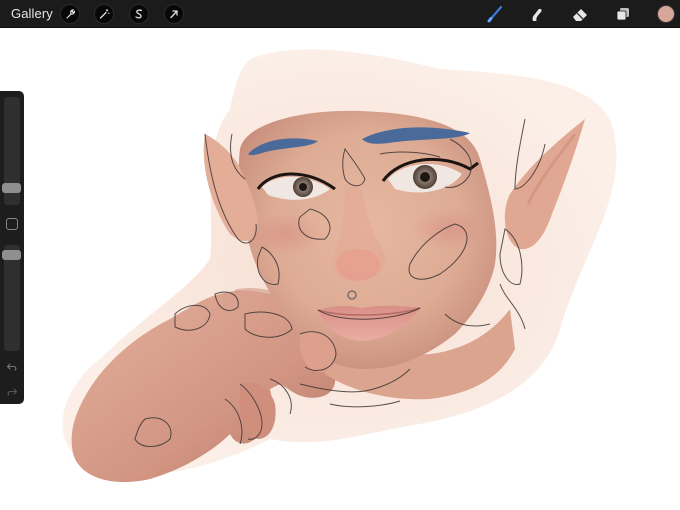 This screenshot has height=510, width=680. What do you see at coordinates (580, 14) in the screenshot?
I see `eraser-icon` at bounding box center [580, 14].